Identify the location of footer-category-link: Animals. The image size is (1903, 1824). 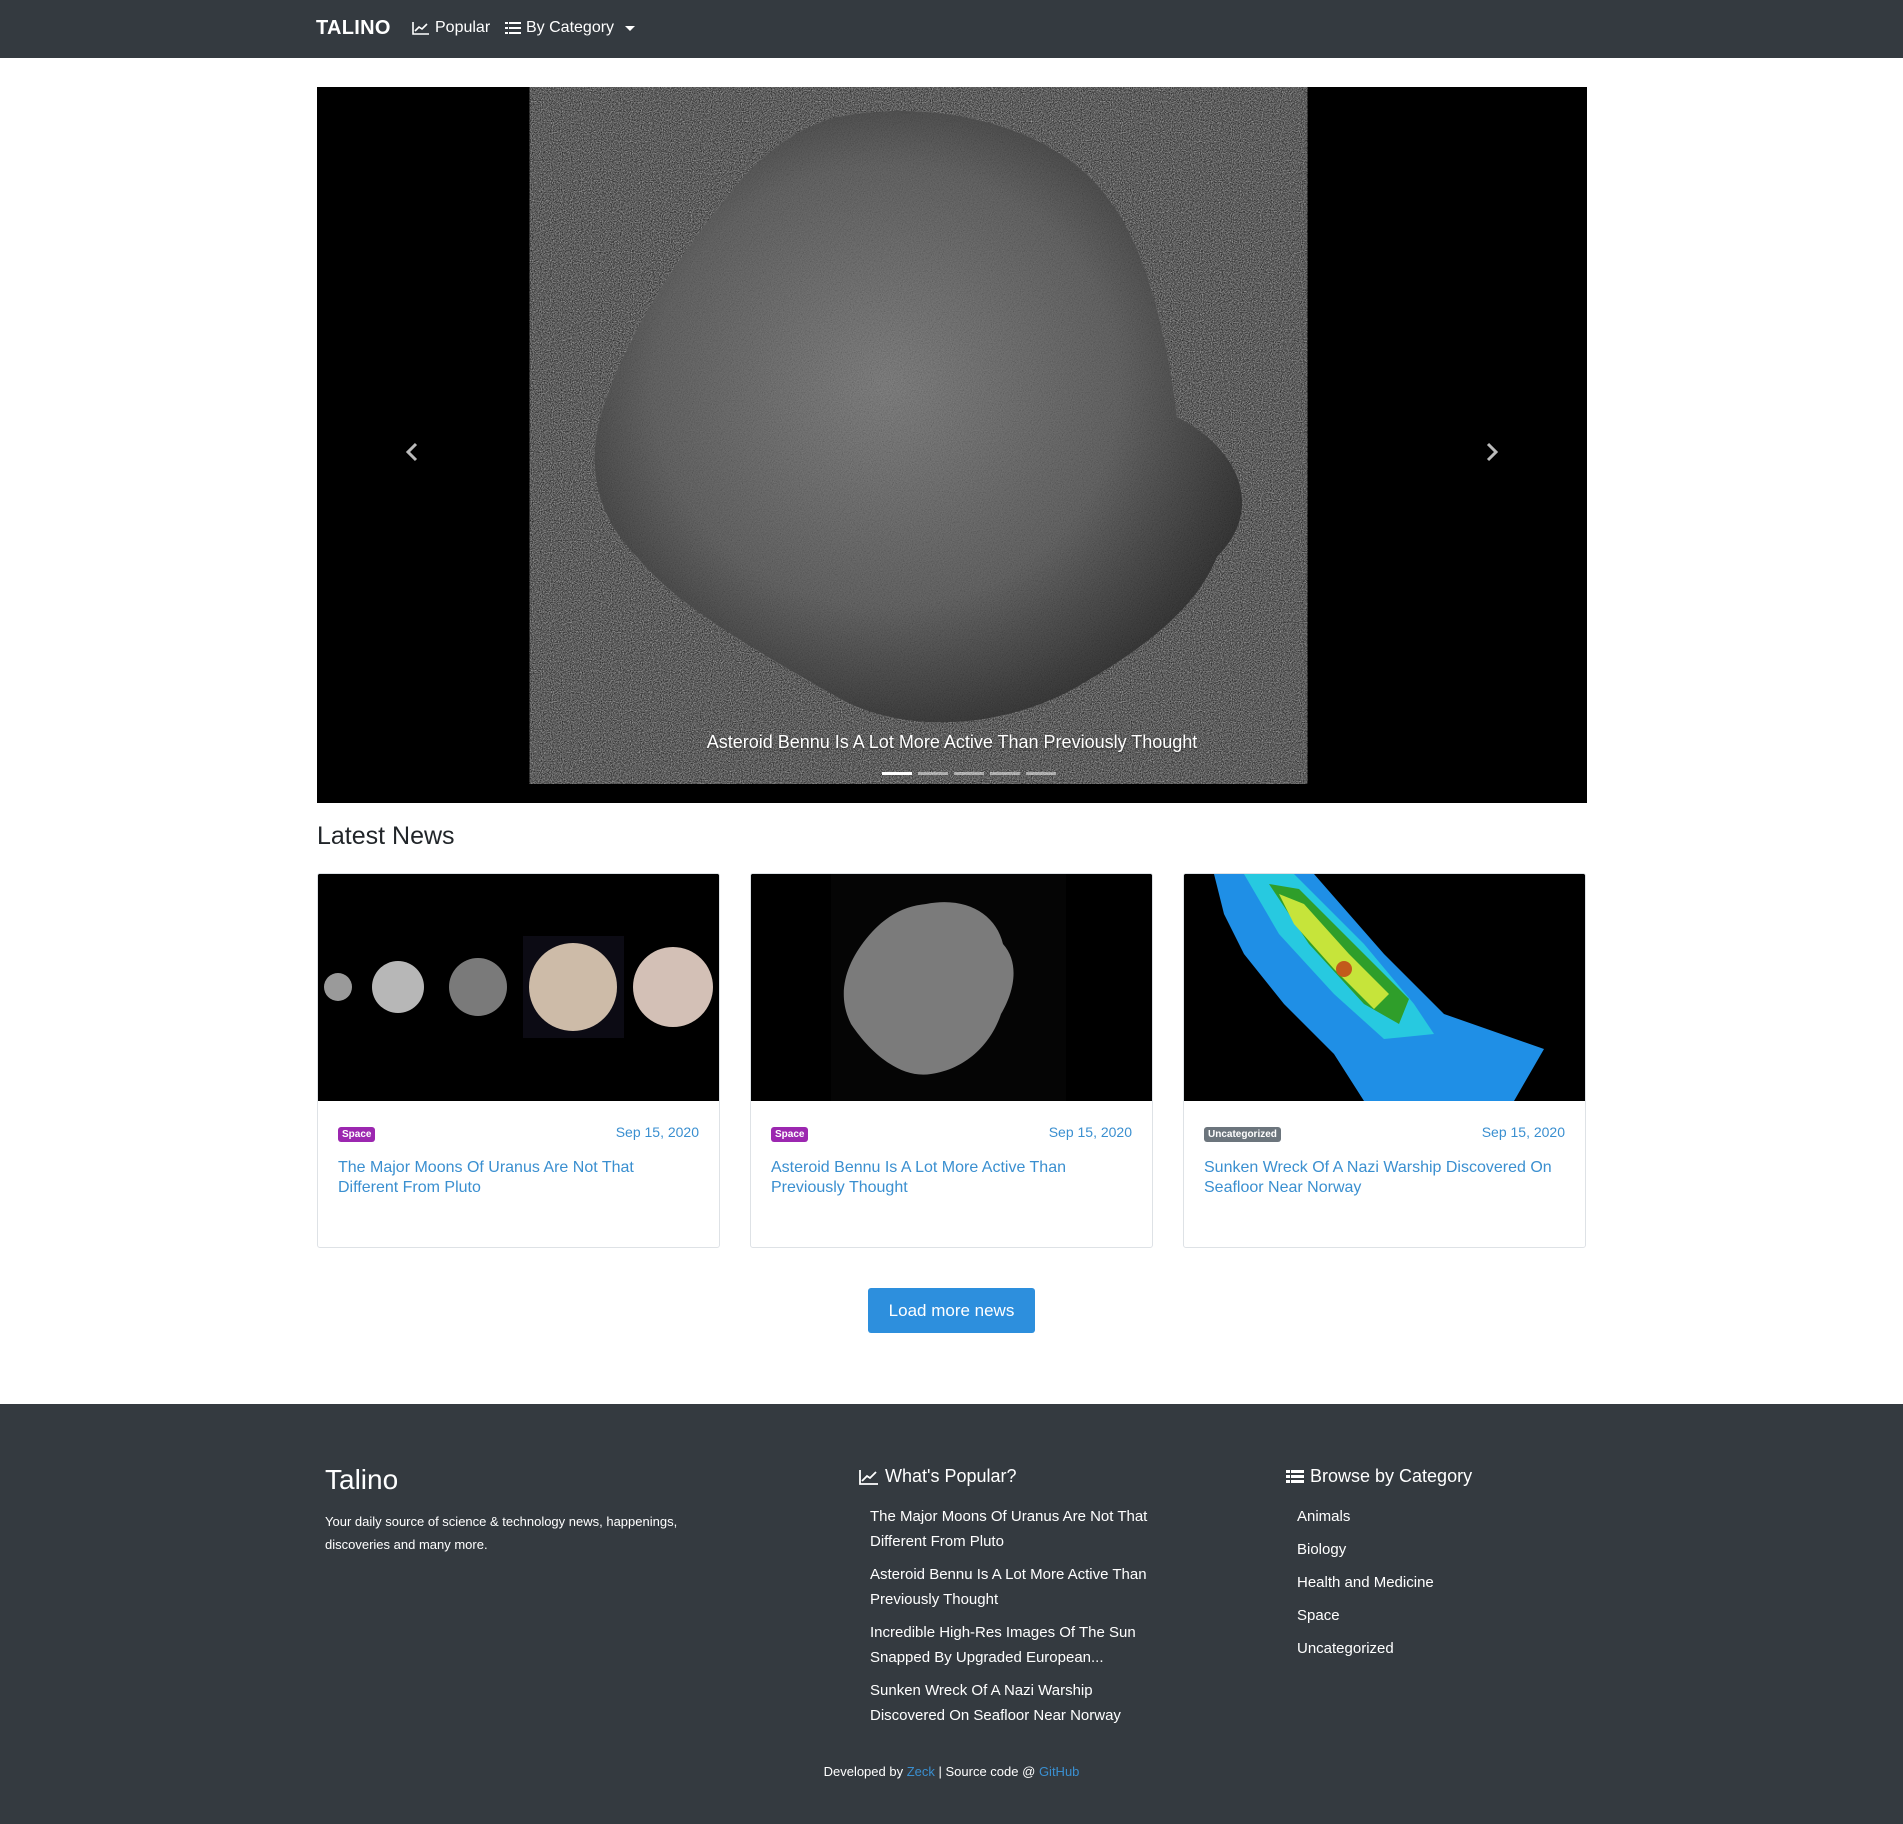
(1365, 1516).